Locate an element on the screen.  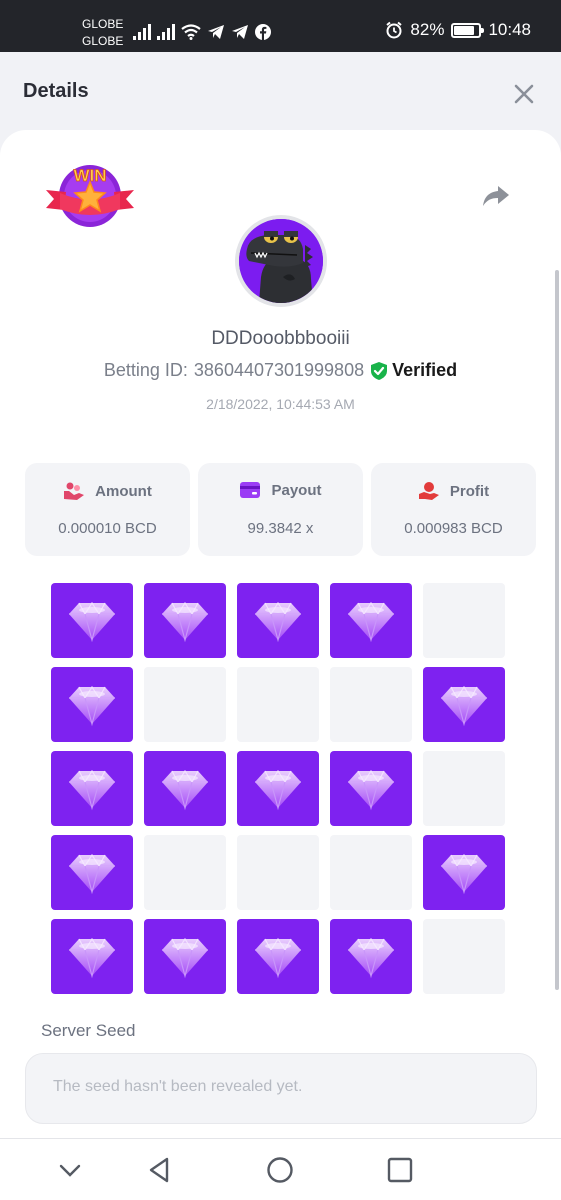
shield-check-icon is located at coordinates (379, 370).